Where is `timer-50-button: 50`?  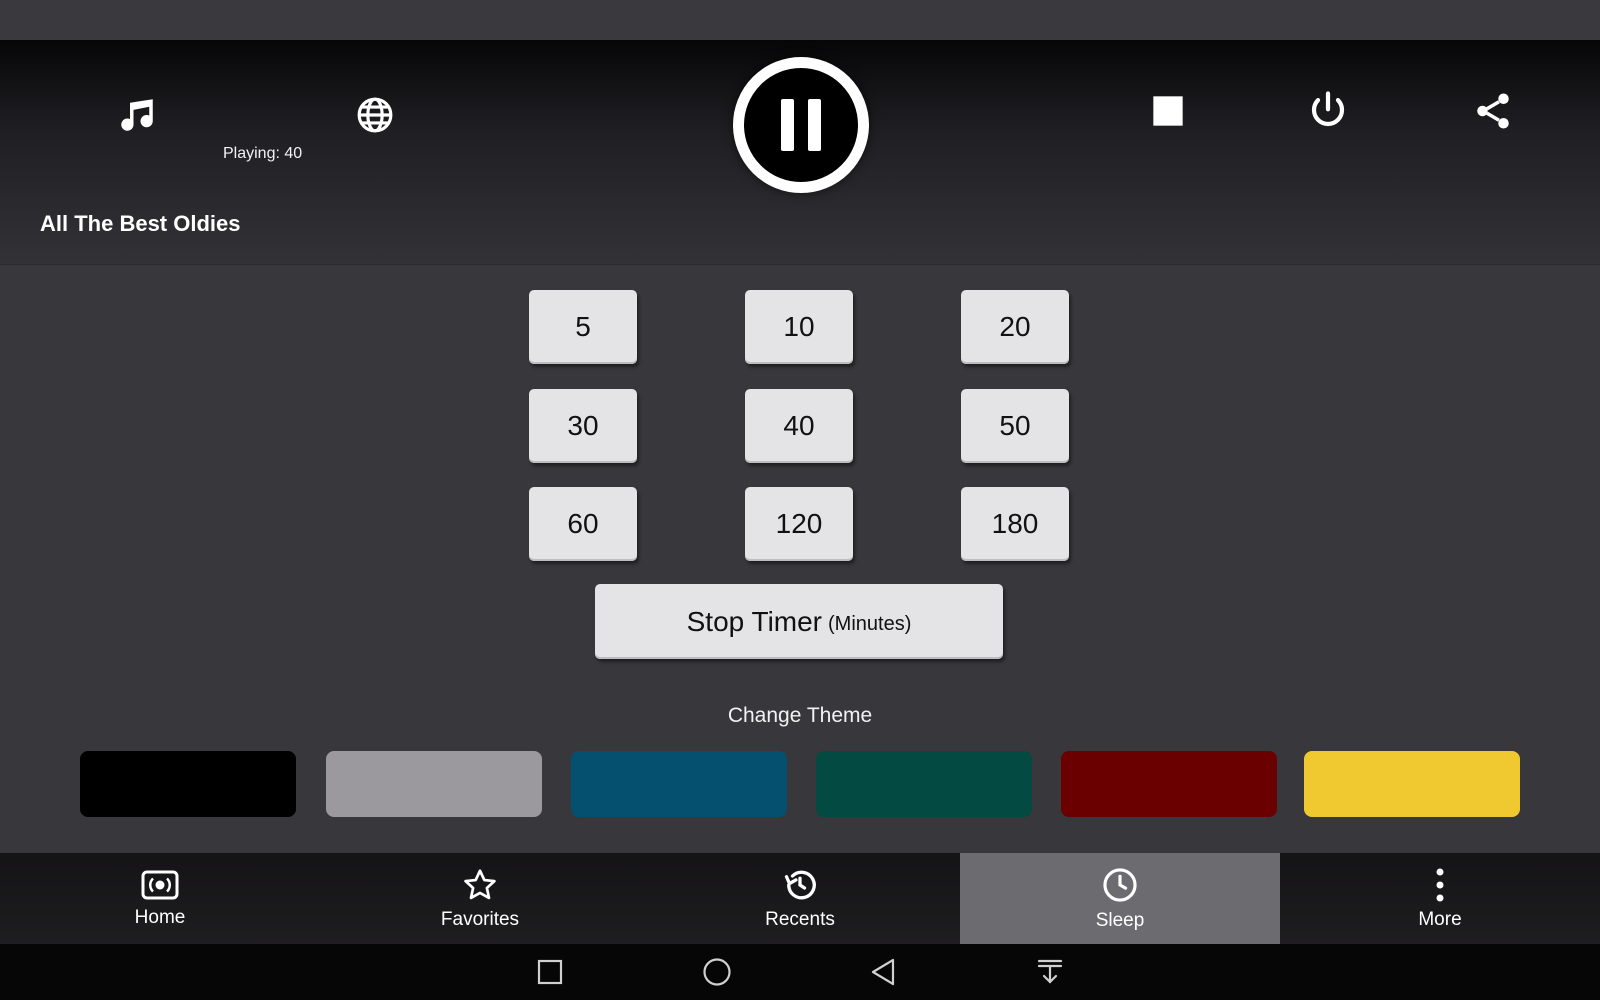 timer-50-button: 50 is located at coordinates (1015, 426).